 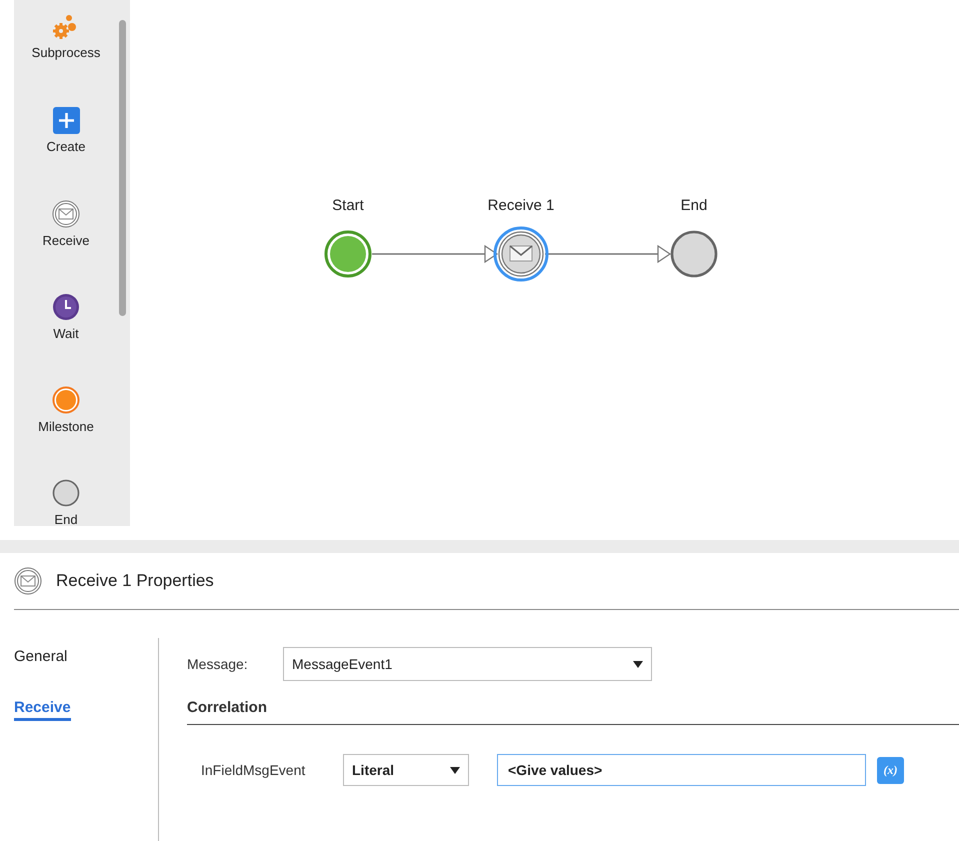 I want to click on palette-item-label: Receive, so click(x=66, y=240).